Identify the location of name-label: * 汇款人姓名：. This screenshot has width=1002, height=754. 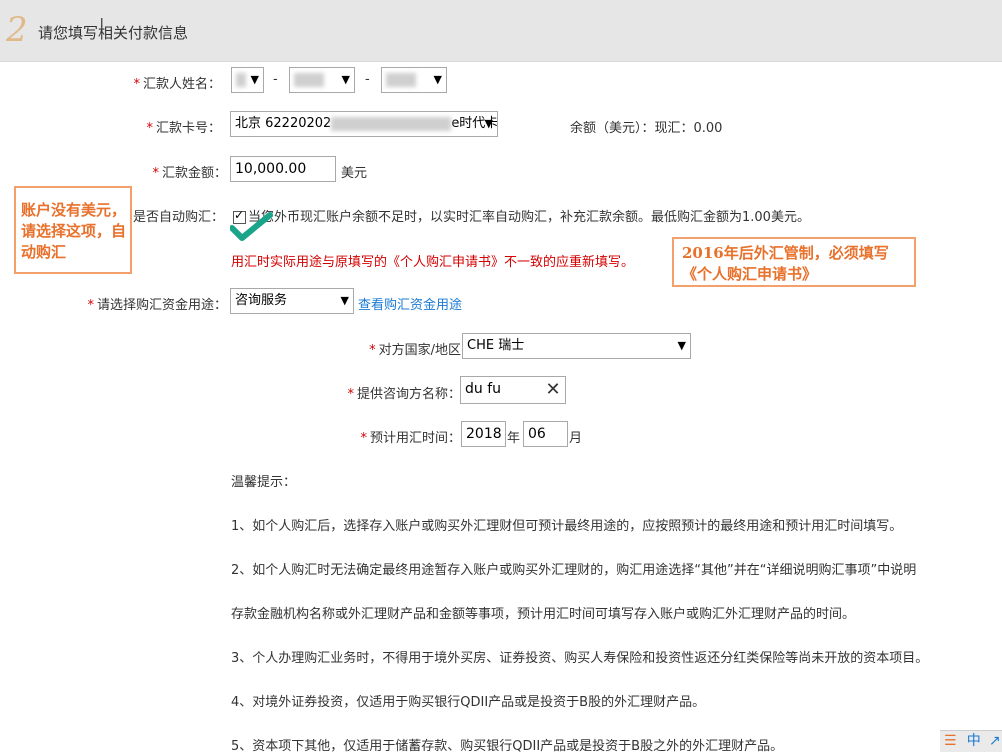
(177, 84).